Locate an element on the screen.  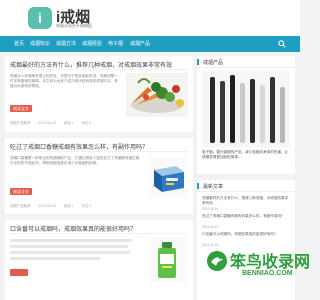
widget-title: 最新文章 is located at coordinates (213, 187).